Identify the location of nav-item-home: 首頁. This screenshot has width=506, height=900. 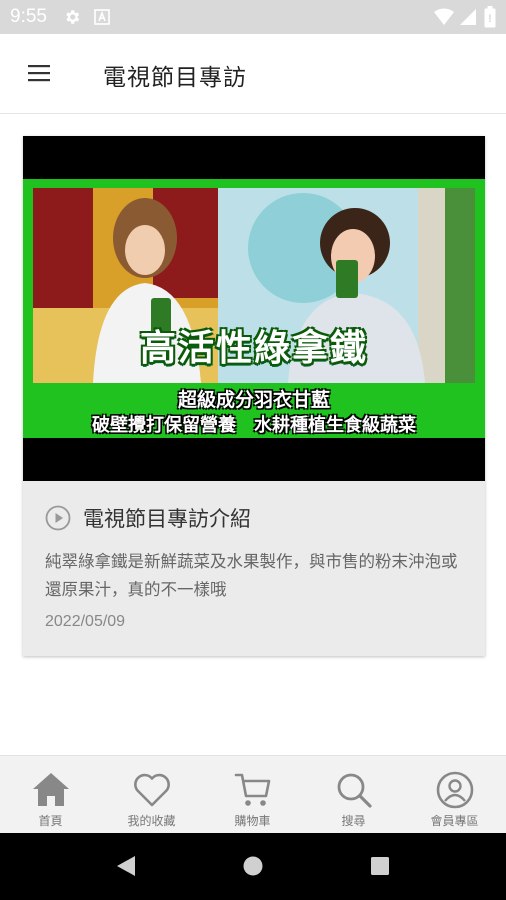
(50, 795).